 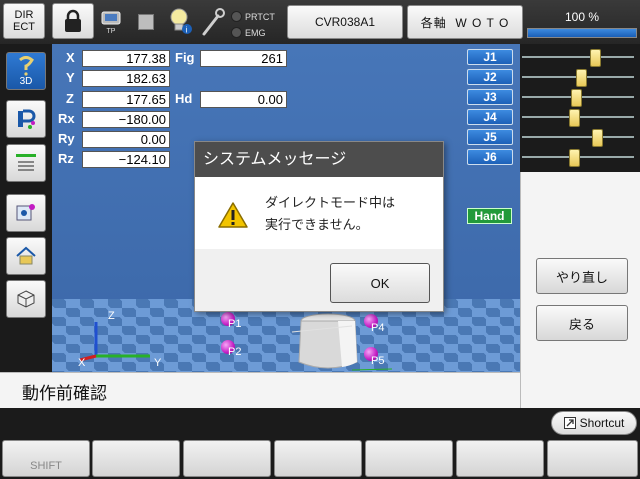 I want to click on axis-x-label: X, so click(x=82, y=363).